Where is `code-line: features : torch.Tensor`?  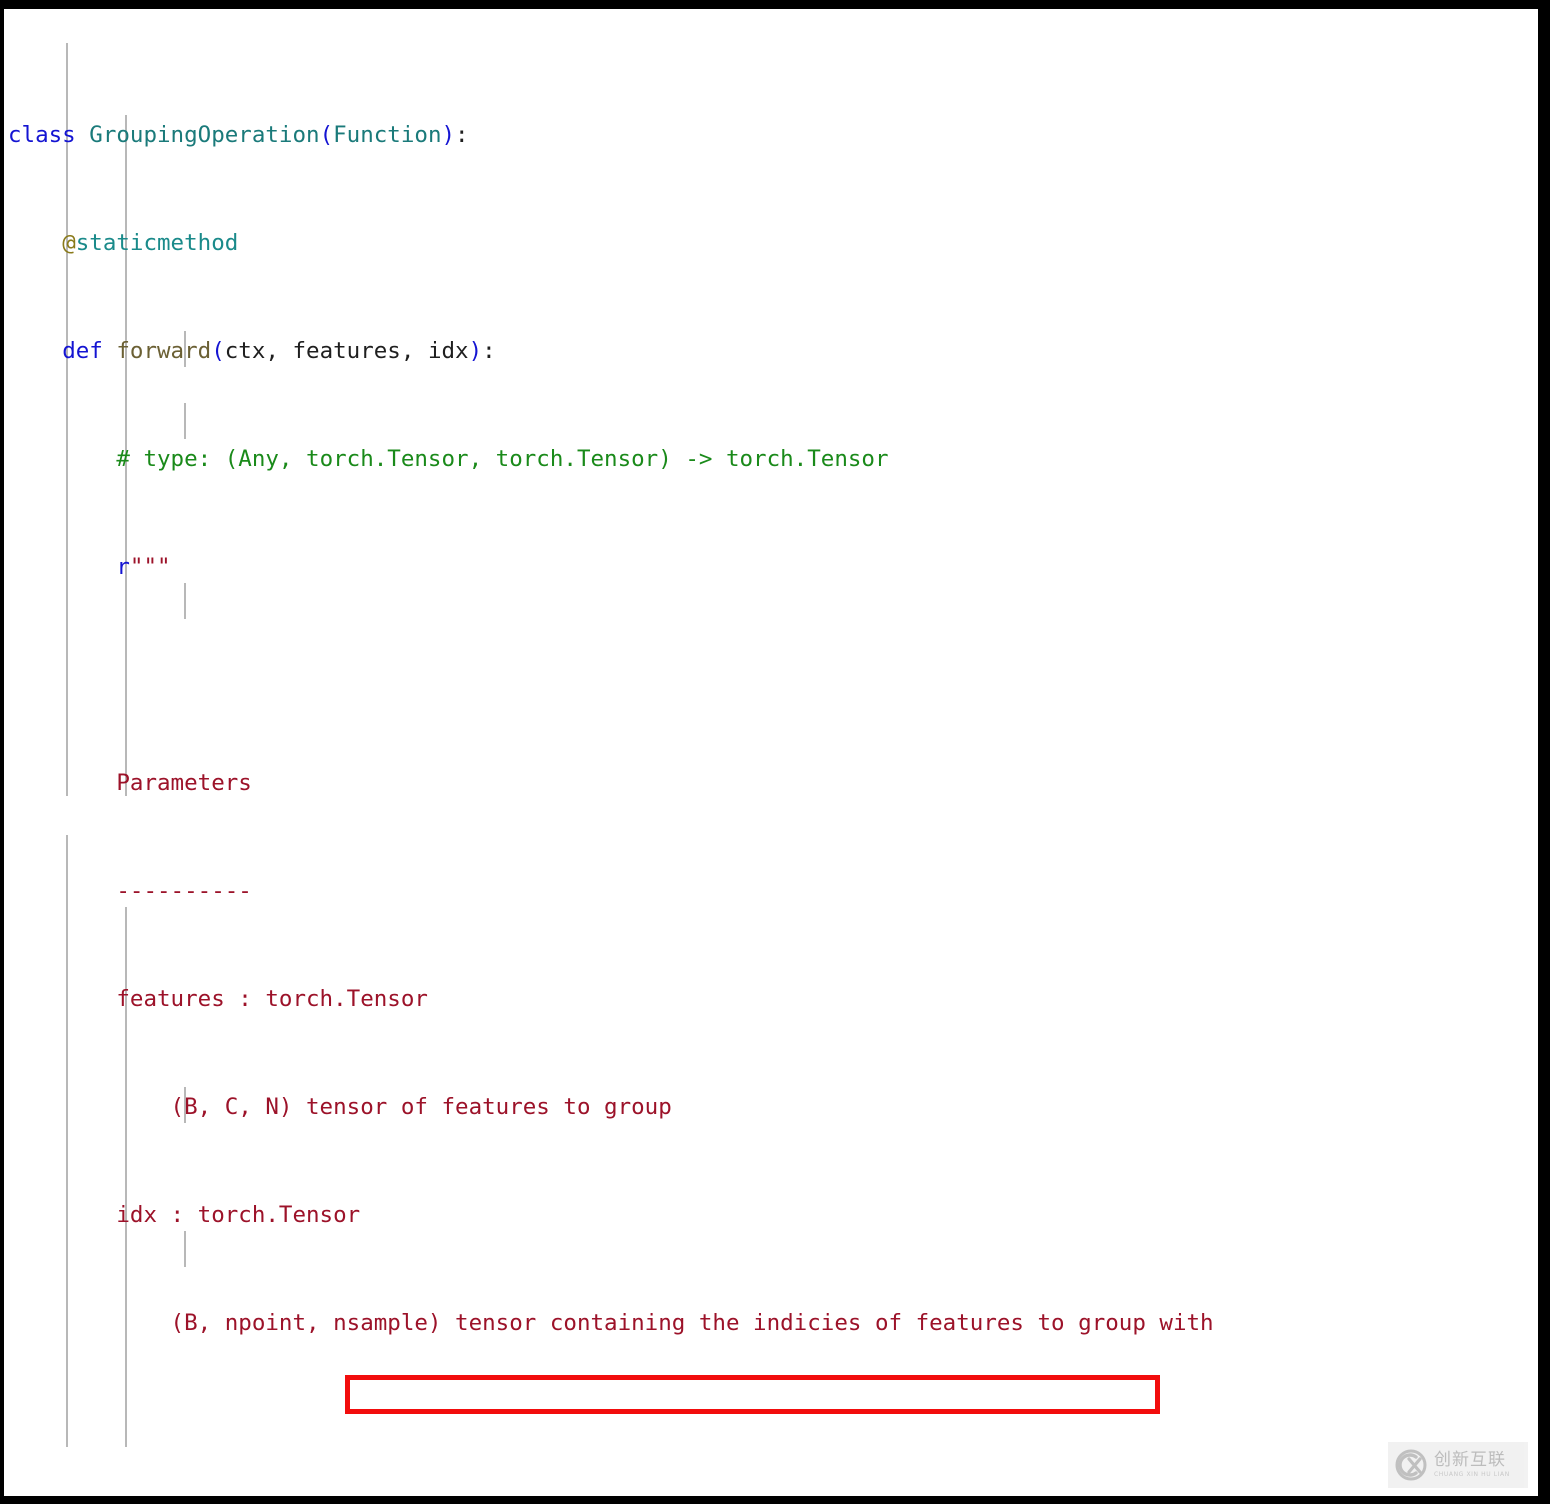 code-line: features : torch.Tensor is located at coordinates (218, 999).